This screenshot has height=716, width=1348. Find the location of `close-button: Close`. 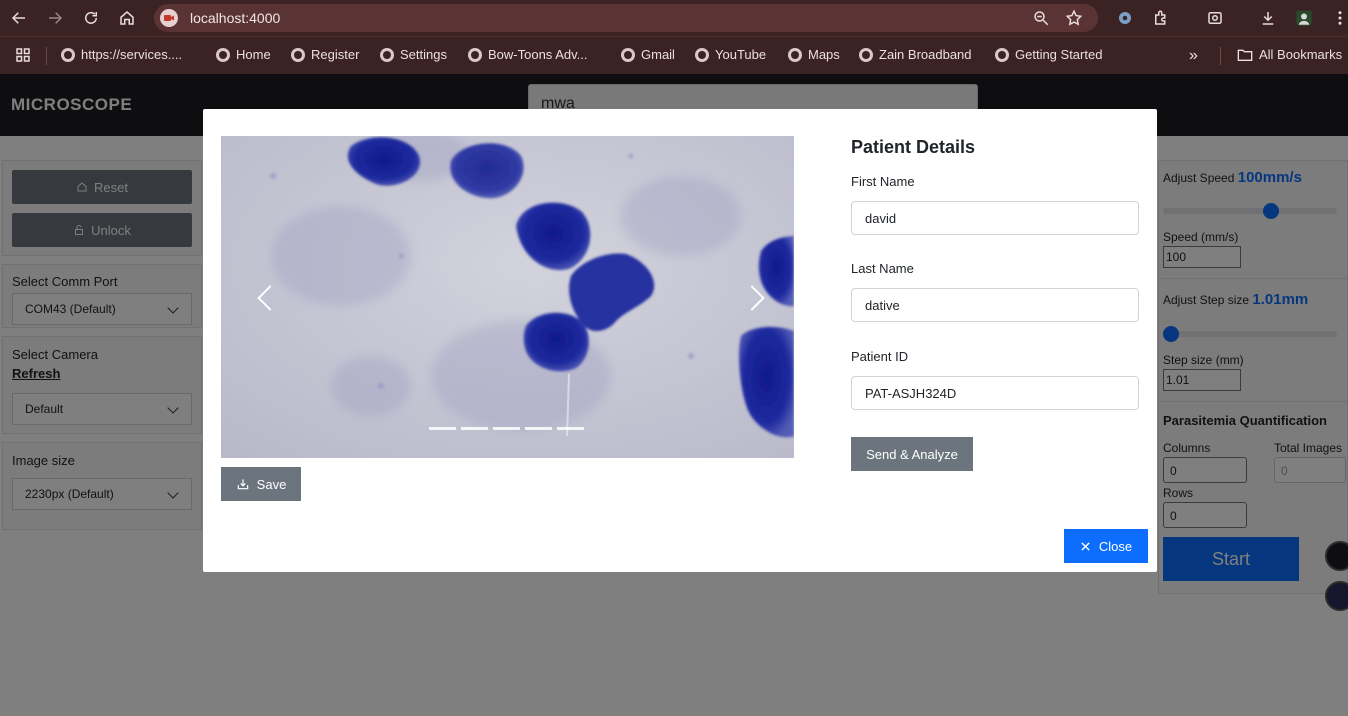

close-button: Close is located at coordinates (1106, 546).